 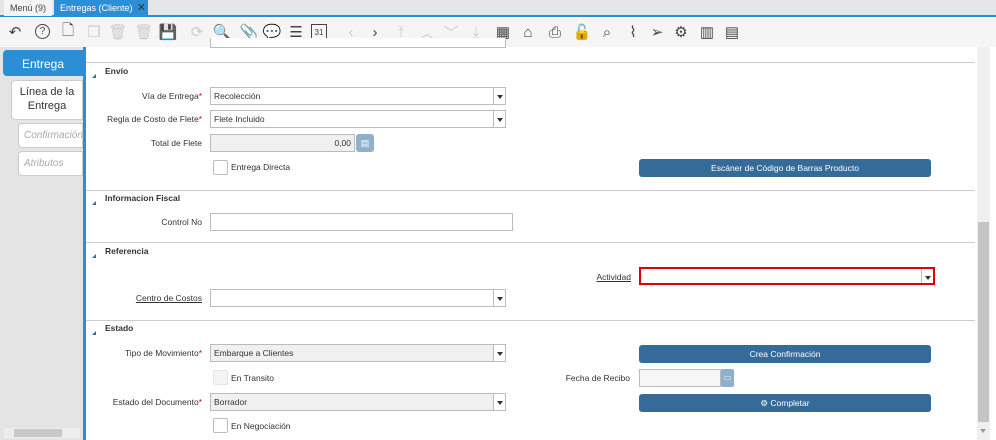 What do you see at coordinates (727, 378) in the screenshot?
I see `calendar-icon: ▭` at bounding box center [727, 378].